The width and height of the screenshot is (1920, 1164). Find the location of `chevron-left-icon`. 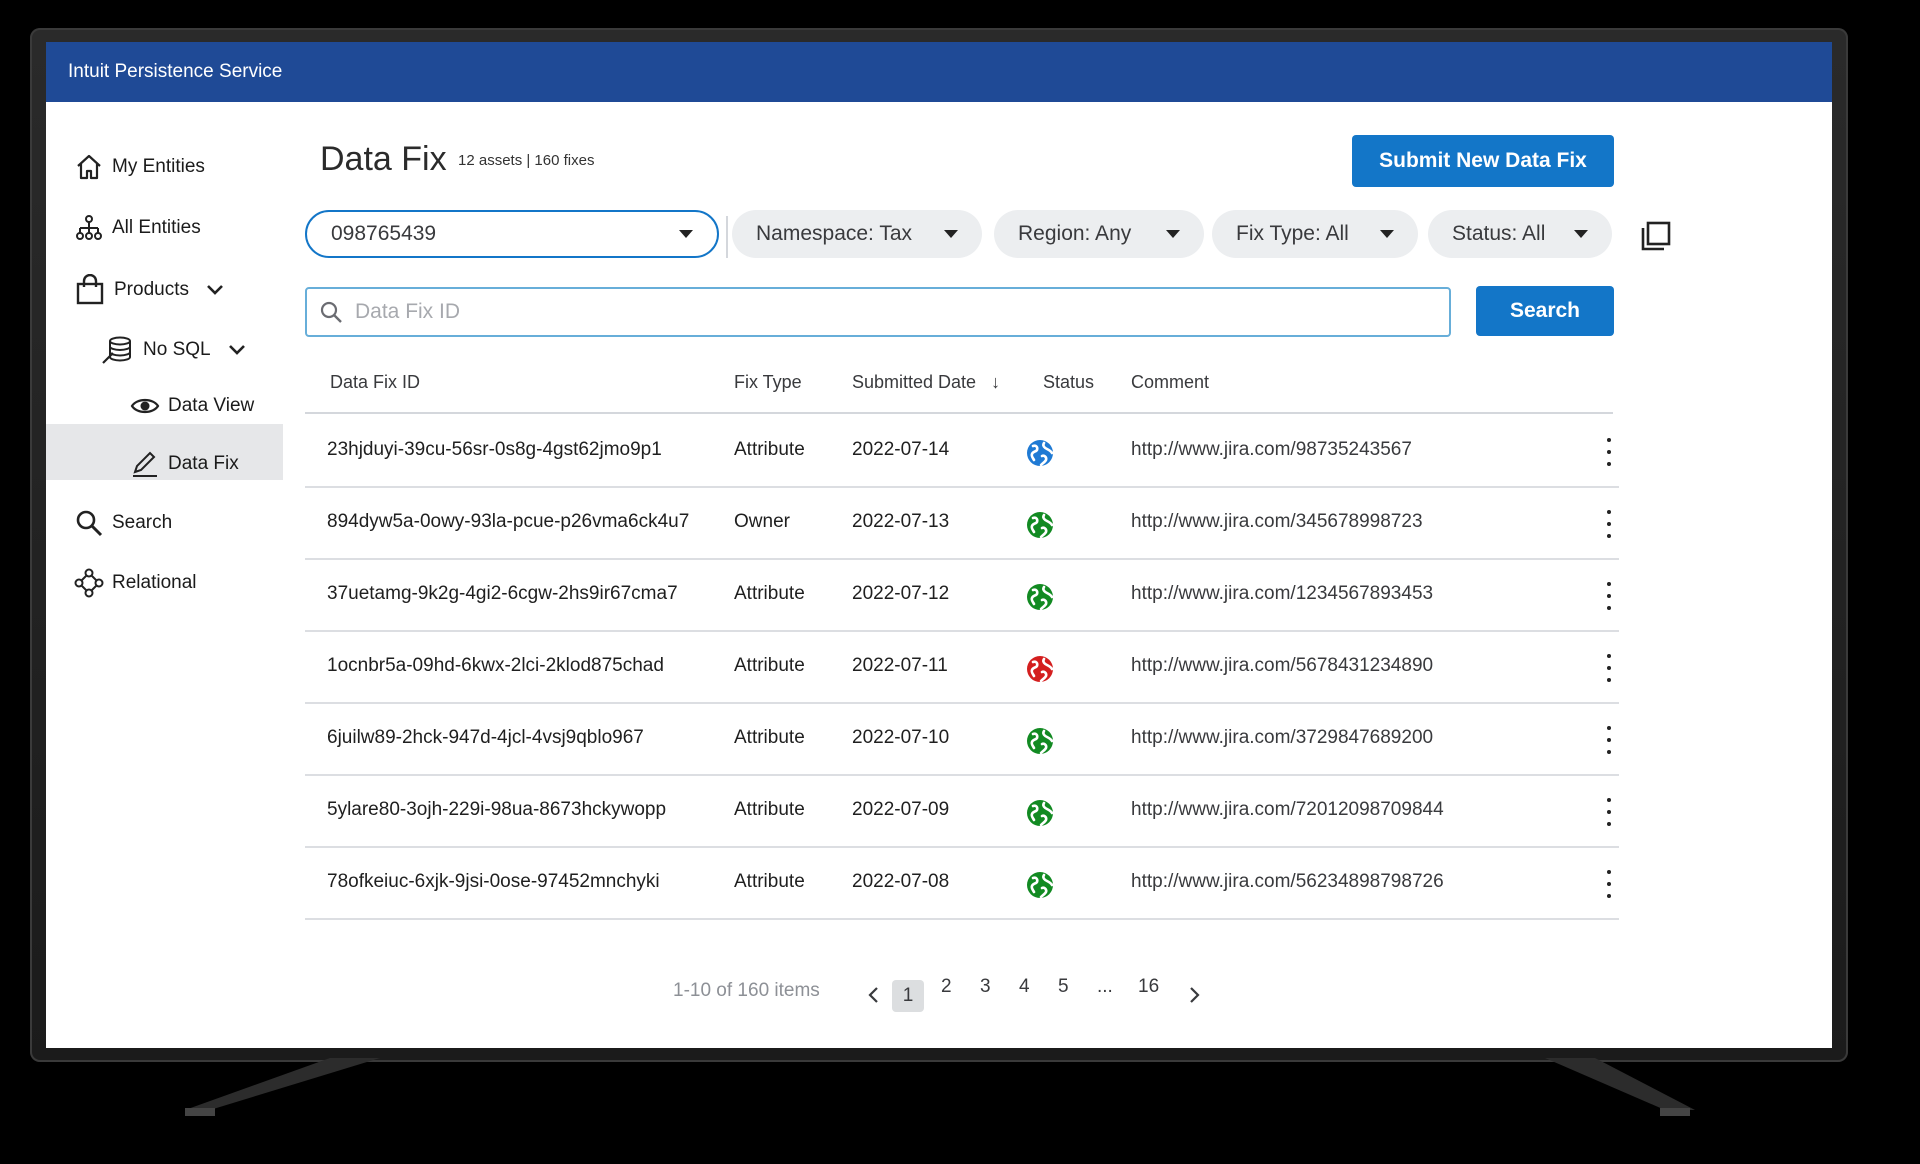

chevron-left-icon is located at coordinates (874, 995).